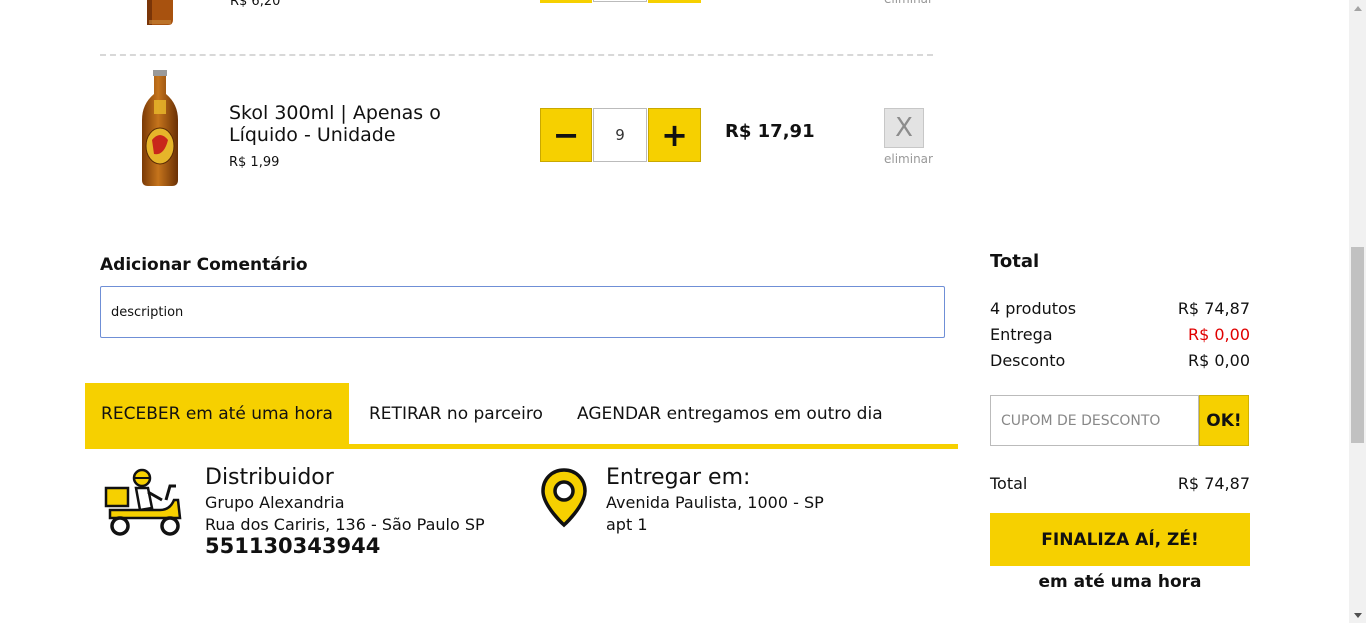 The height and width of the screenshot is (623, 1366). I want to click on location-pin-icon, so click(564, 498).